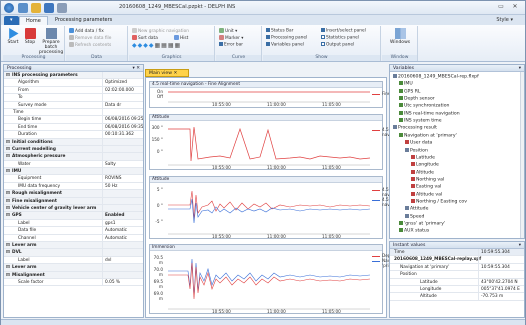 The image size is (526, 325). What do you see at coordinates (90, 38) in the screenshot?
I see `remove-data-button: Remove data file` at bounding box center [90, 38].